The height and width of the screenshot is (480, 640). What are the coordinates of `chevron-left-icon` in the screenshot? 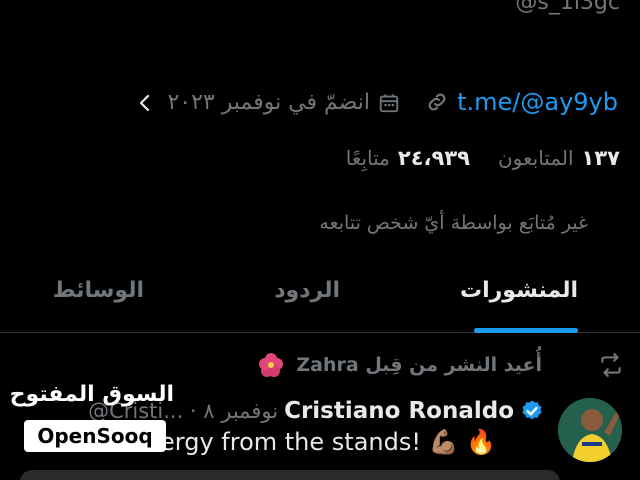 It's located at (145, 103).